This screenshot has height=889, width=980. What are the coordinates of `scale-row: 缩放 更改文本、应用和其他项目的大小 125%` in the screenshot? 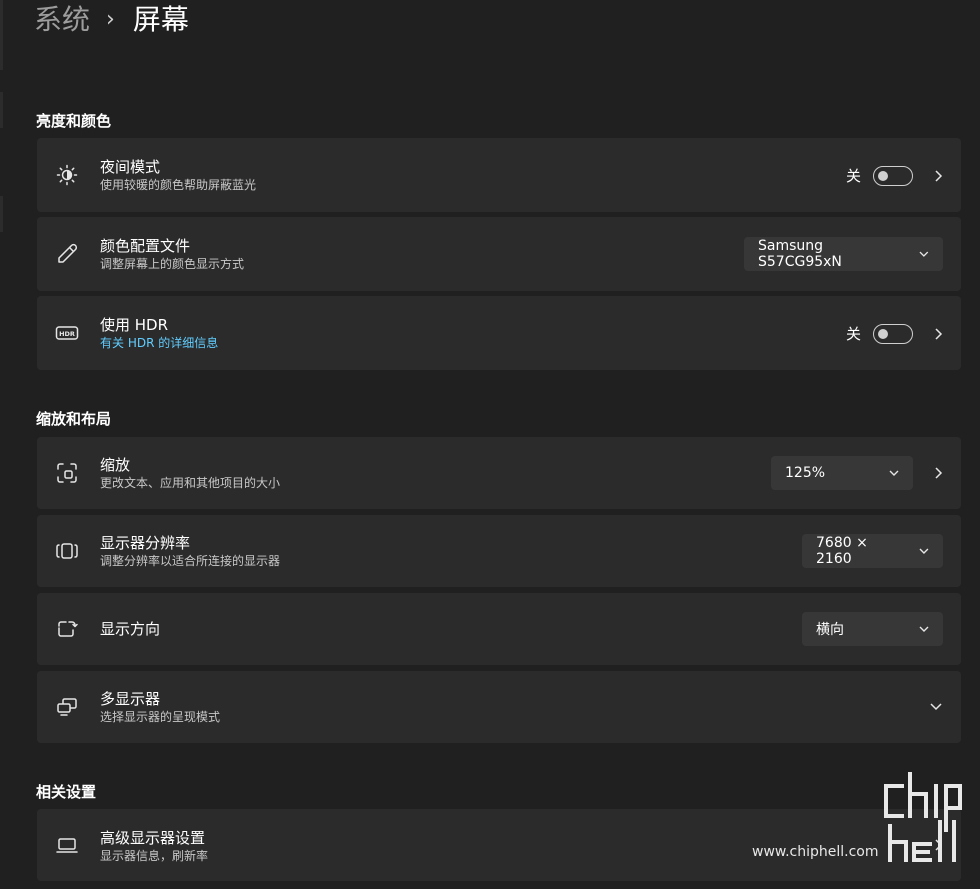 It's located at (499, 473).